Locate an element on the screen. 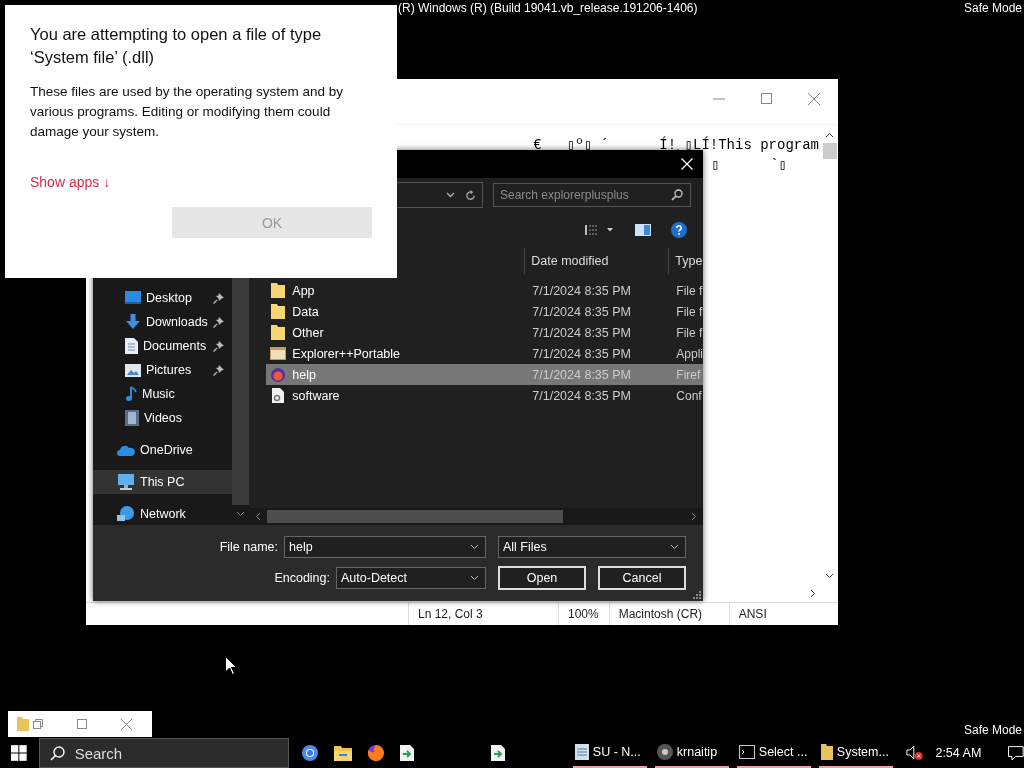 Image resolution: width=1024 pixels, height=768 pixels. column-header: Date modified is located at coordinates (596, 261).